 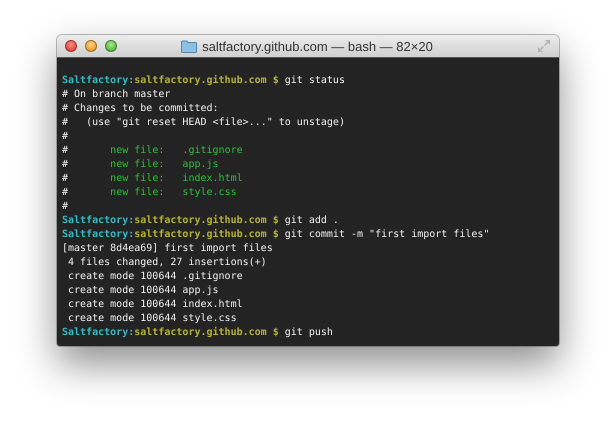 I want to click on terminal-line: create mode 100644 .gitignore, so click(x=155, y=277).